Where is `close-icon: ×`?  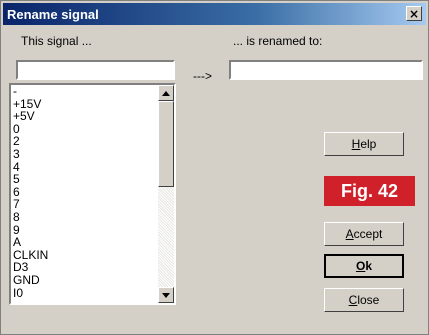
close-icon: × is located at coordinates (414, 13).